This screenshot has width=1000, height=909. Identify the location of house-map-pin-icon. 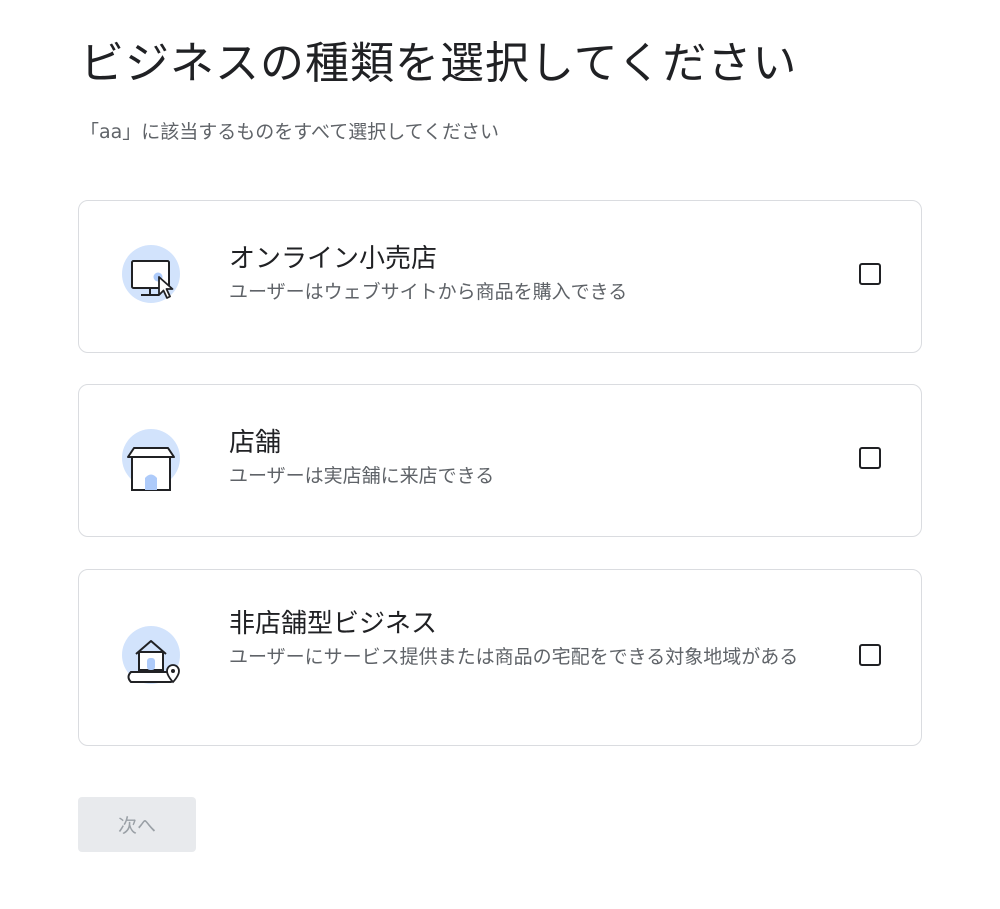
(151, 655).